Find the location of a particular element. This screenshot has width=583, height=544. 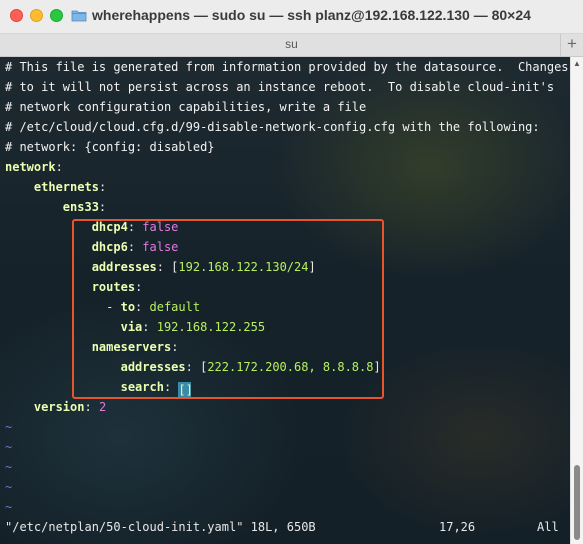

close-button is located at coordinates (16, 15).